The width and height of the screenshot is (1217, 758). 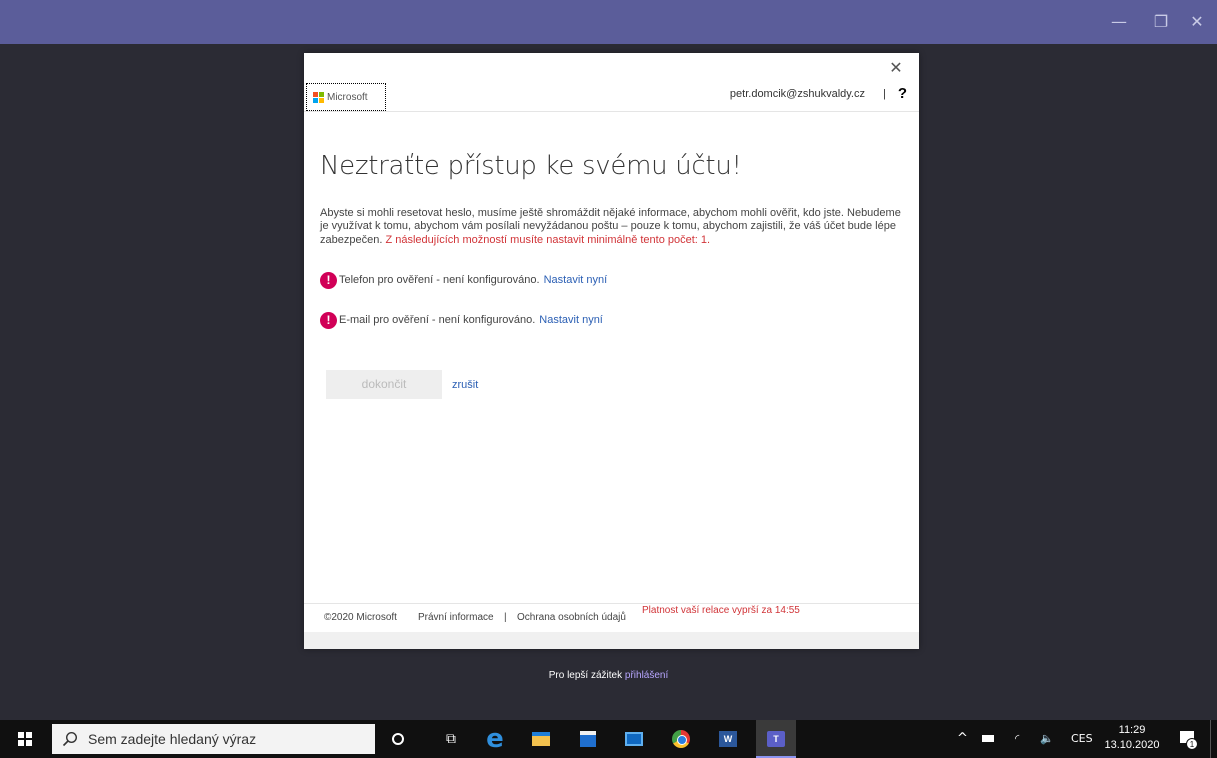 I want to click on user-email: petr.domcik@zshukvaldy.cz, so click(x=797, y=94).